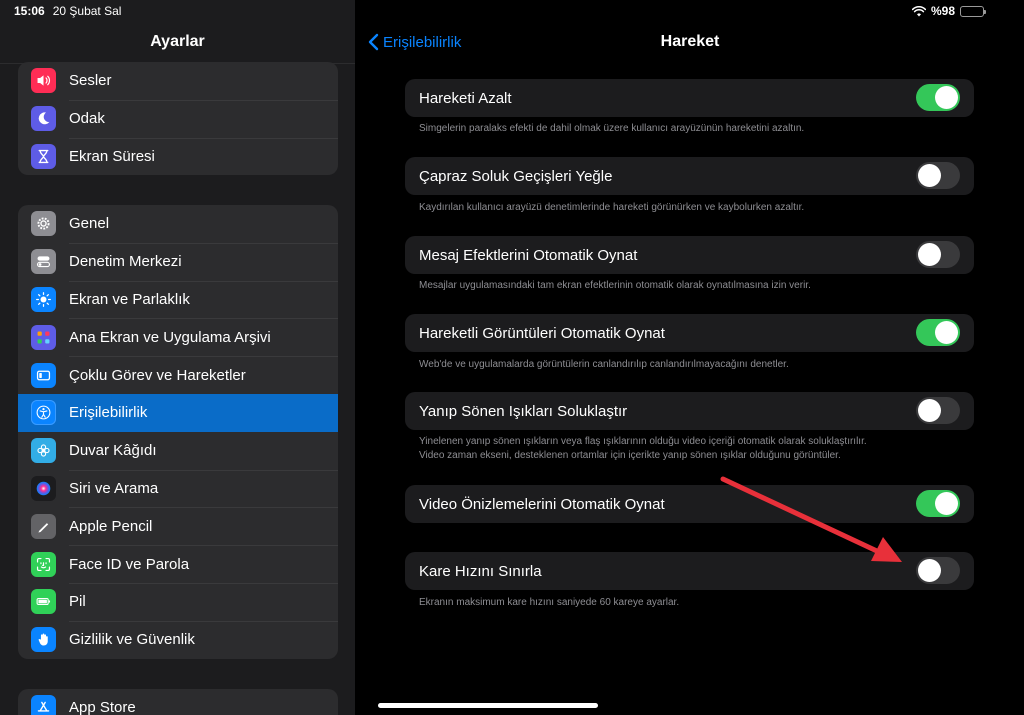 This screenshot has height=715, width=1024. What do you see at coordinates (90, 81) in the screenshot?
I see `sidebar-item-label: Sesler` at bounding box center [90, 81].